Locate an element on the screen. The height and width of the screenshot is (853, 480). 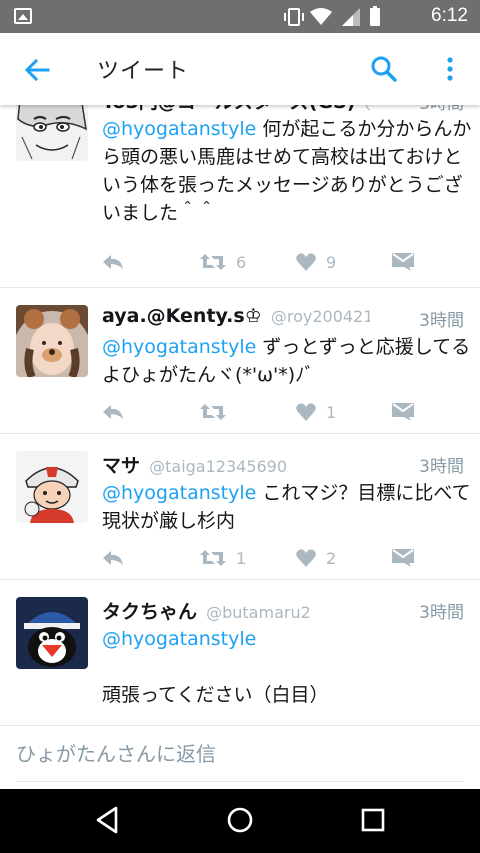
display-name: タクちゃん is located at coordinates (149, 612).